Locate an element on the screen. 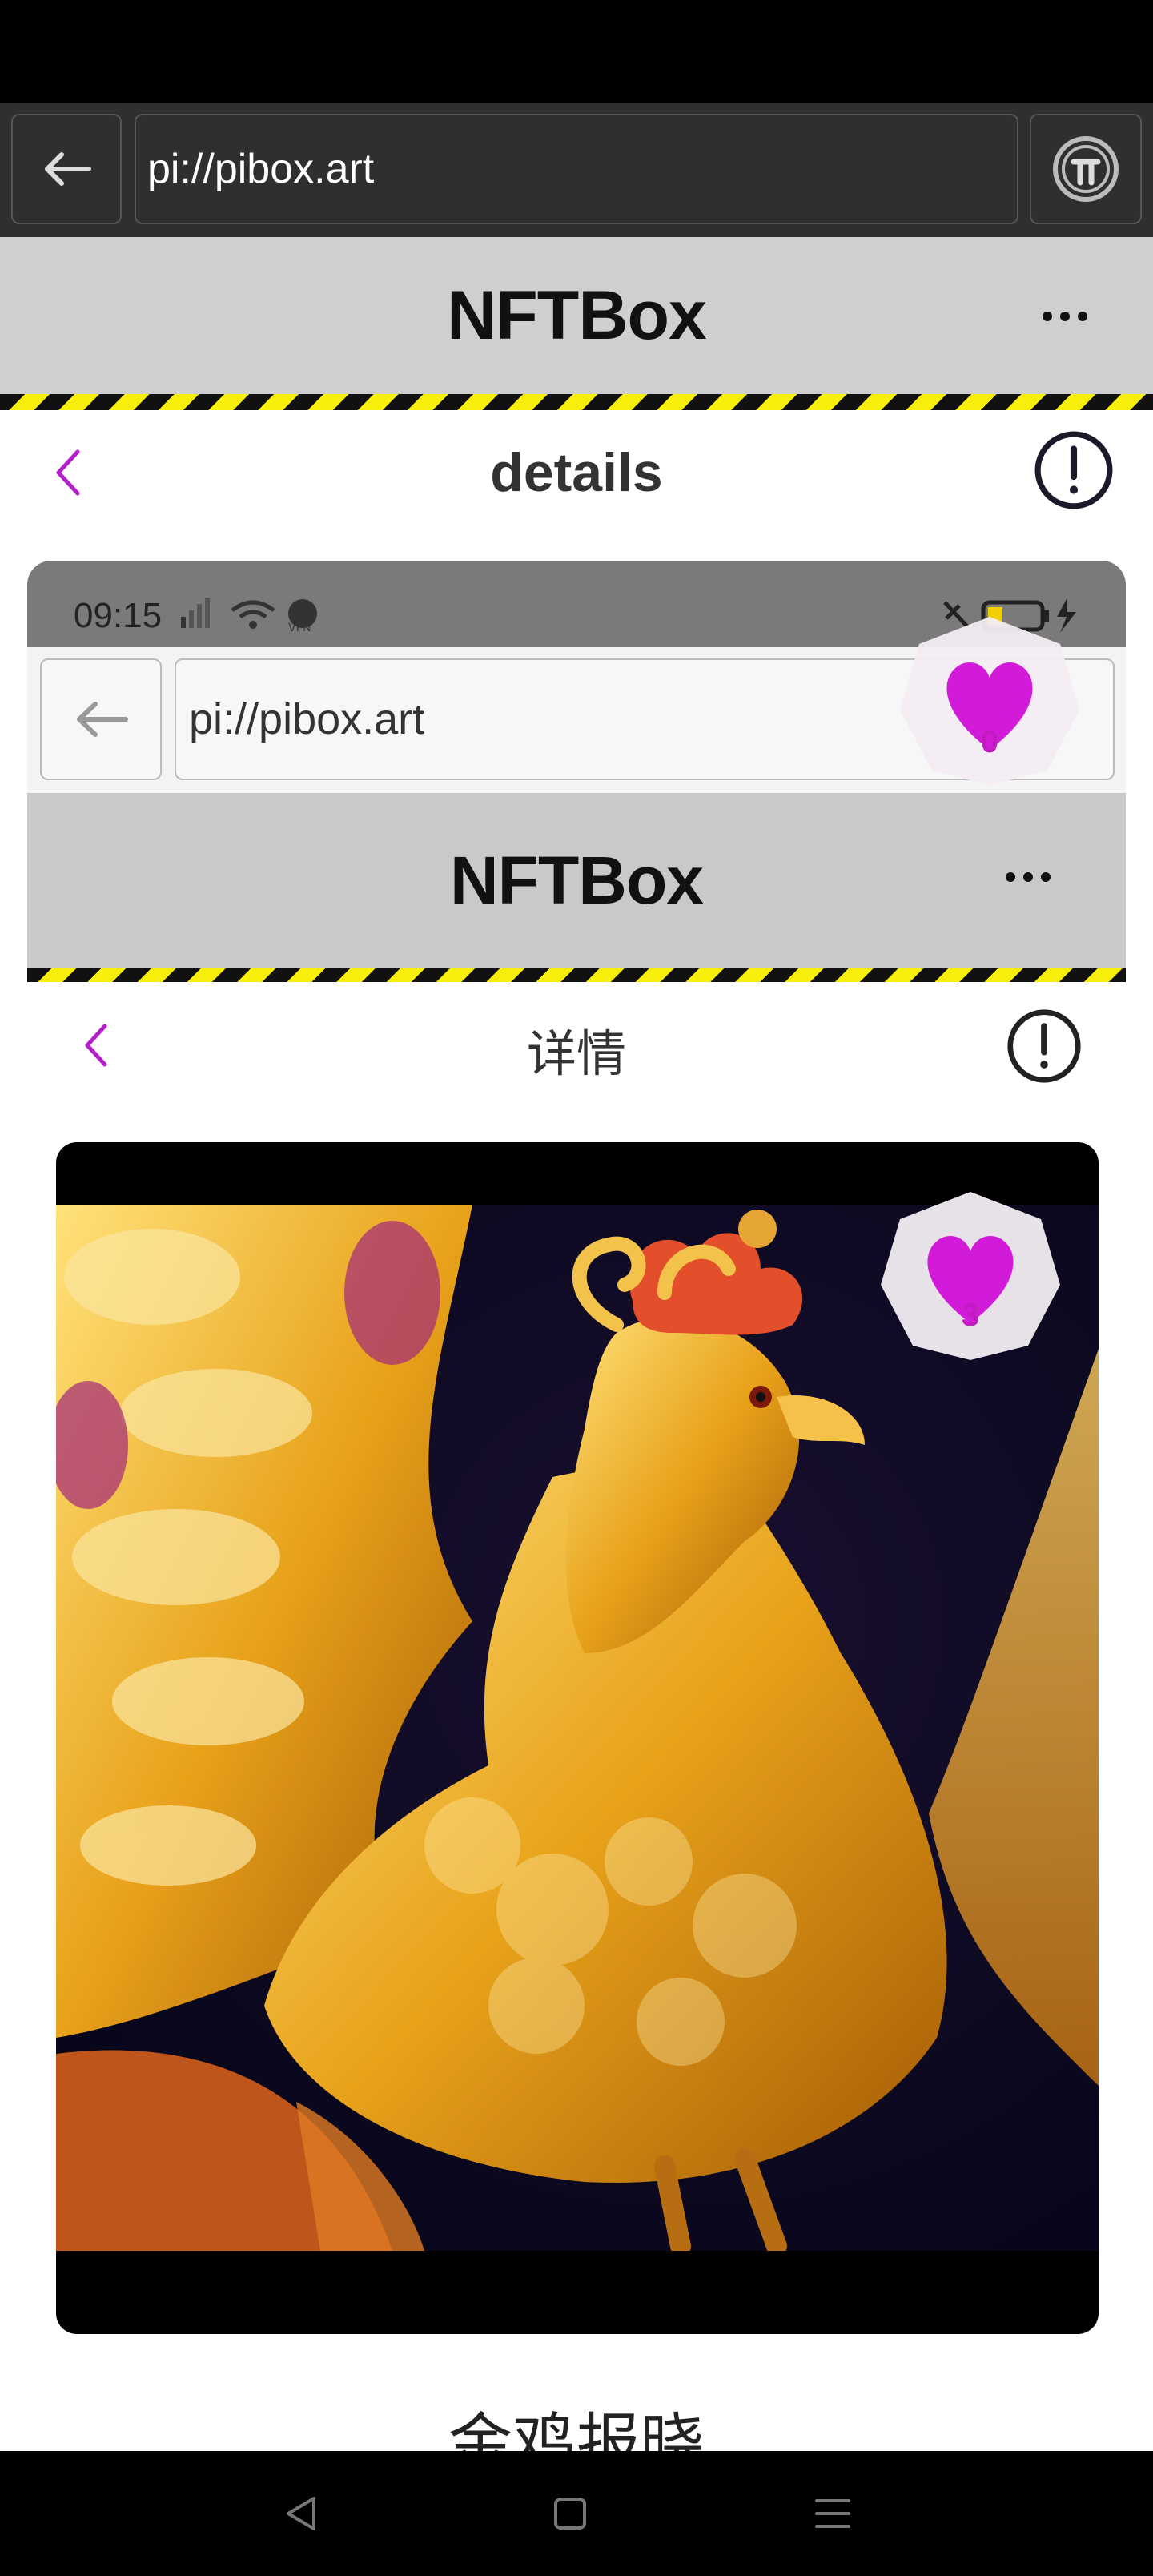 The width and height of the screenshot is (1153, 2576). embedded-hazard-stripe is located at coordinates (576, 975).